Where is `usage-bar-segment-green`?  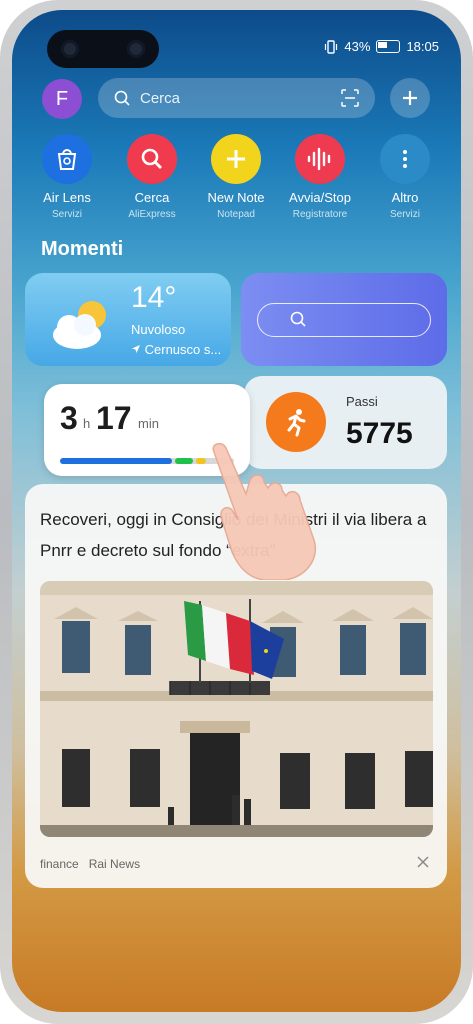
usage-bar-segment-green is located at coordinates (184, 461).